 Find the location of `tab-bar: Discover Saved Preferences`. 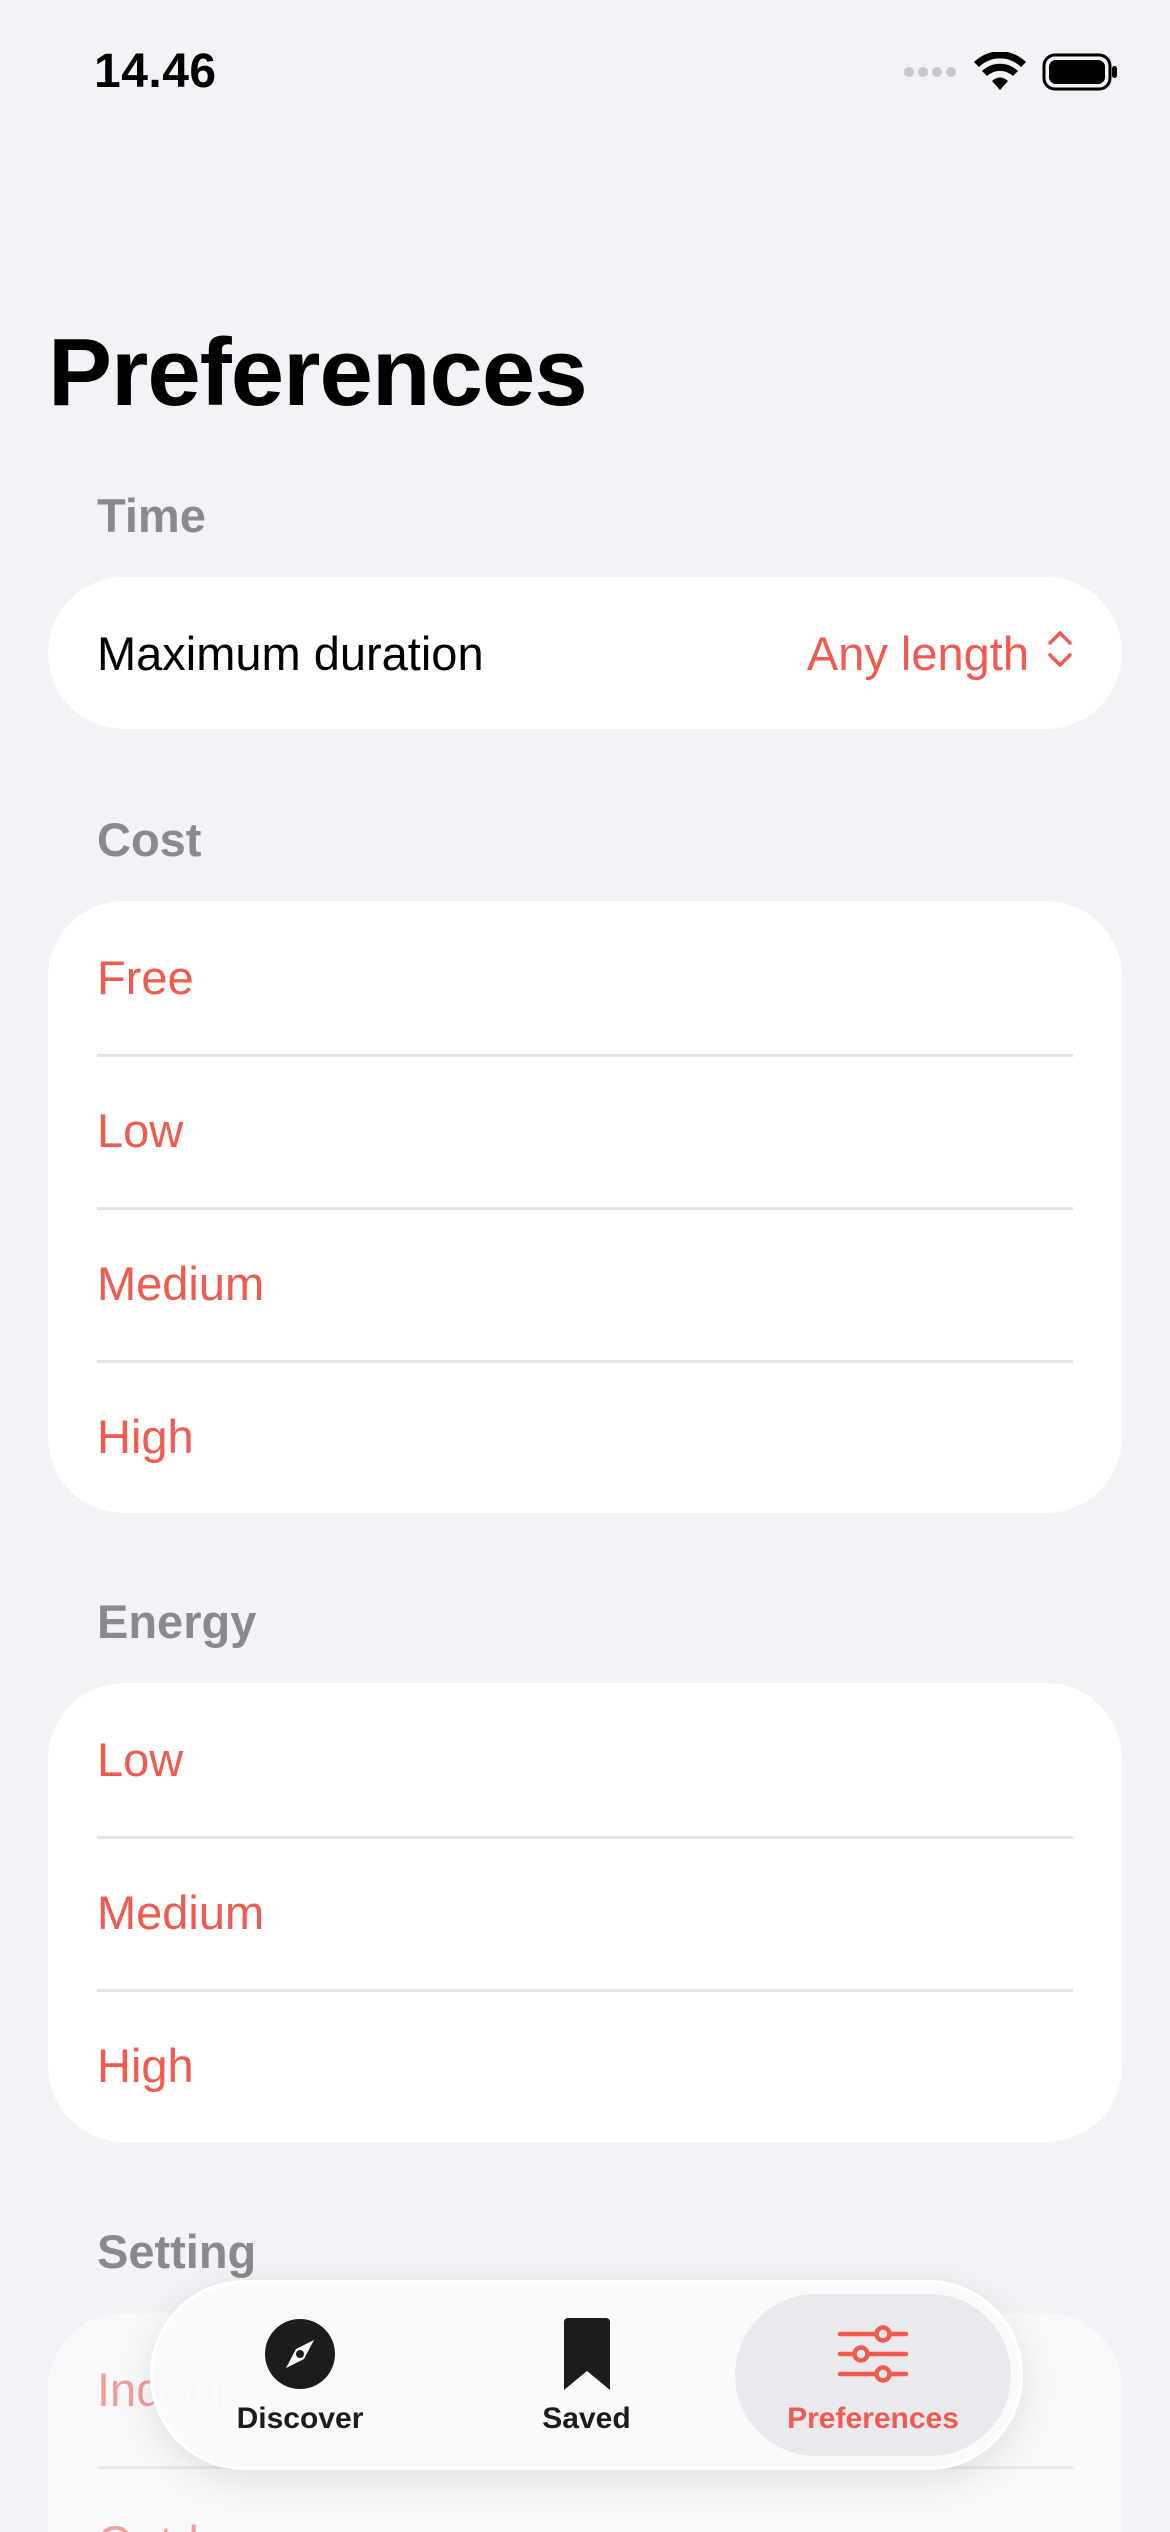

tab-bar: Discover Saved Preferences is located at coordinates (586, 2375).